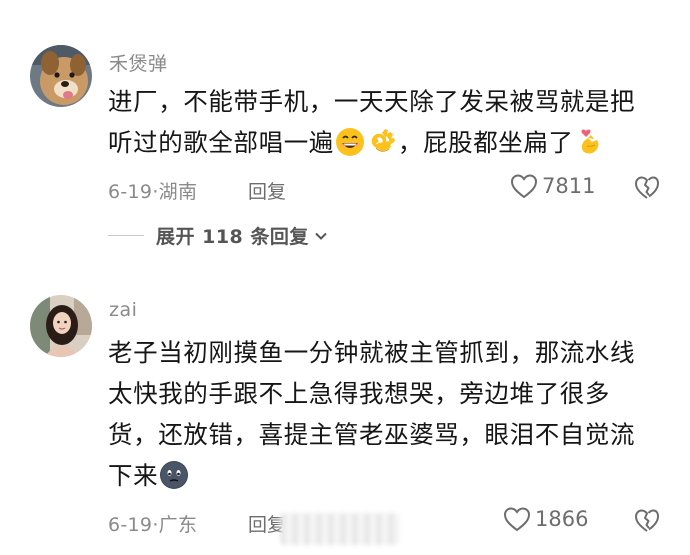 The height and width of the screenshot is (555, 690). Describe the element at coordinates (126, 235) in the screenshot. I see `divider` at that location.